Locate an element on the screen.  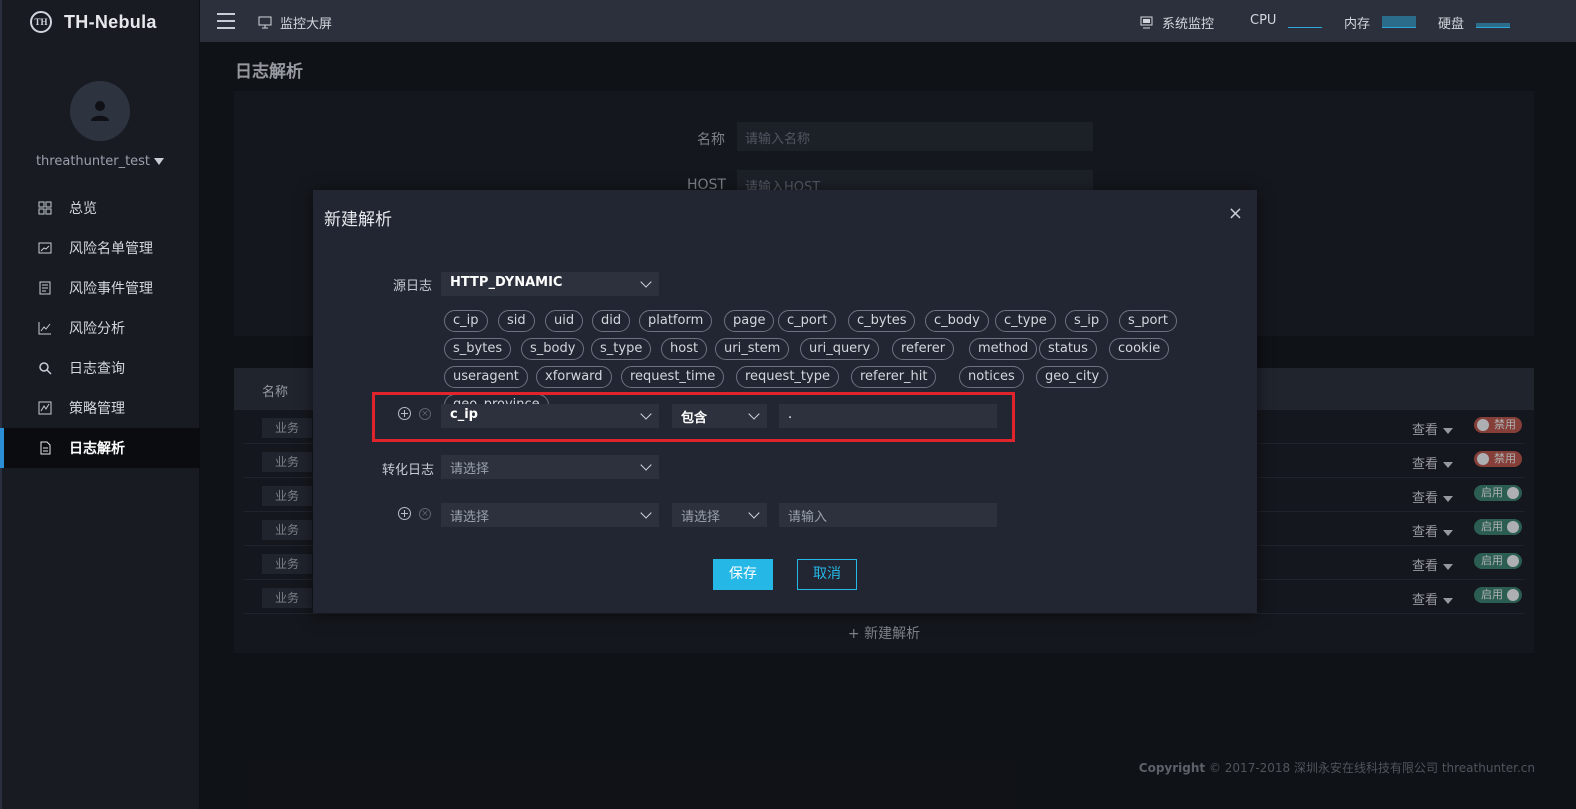
disk-meter is located at coordinates (1493, 21).